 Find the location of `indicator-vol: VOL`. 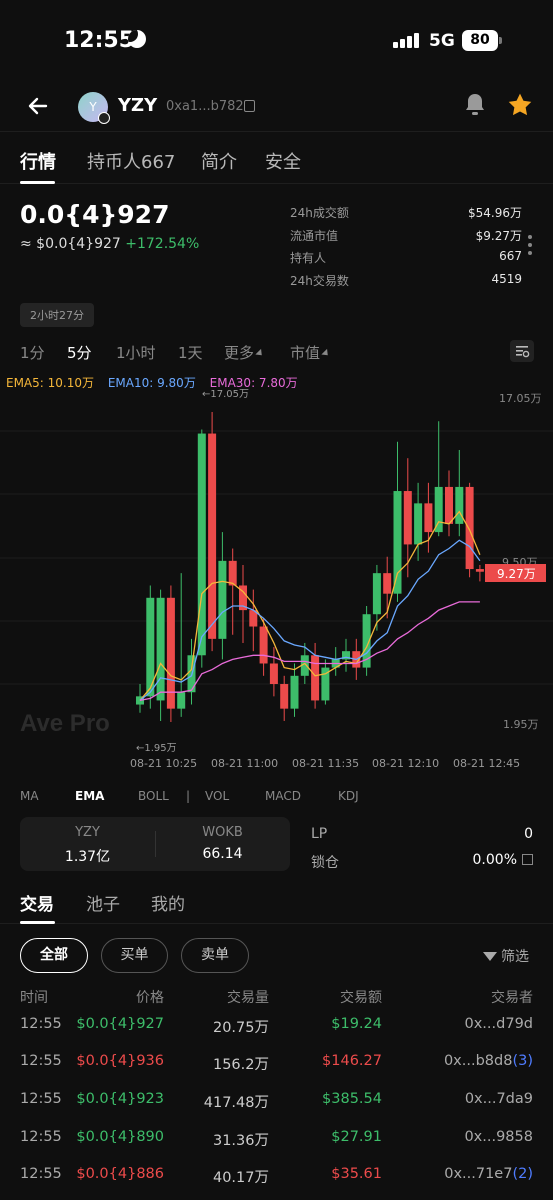

indicator-vol: VOL is located at coordinates (217, 796).